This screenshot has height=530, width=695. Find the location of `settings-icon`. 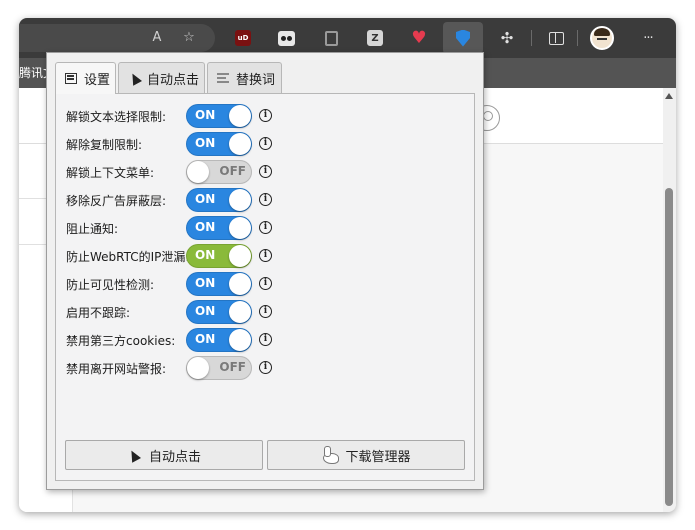

settings-icon is located at coordinates (71, 78).